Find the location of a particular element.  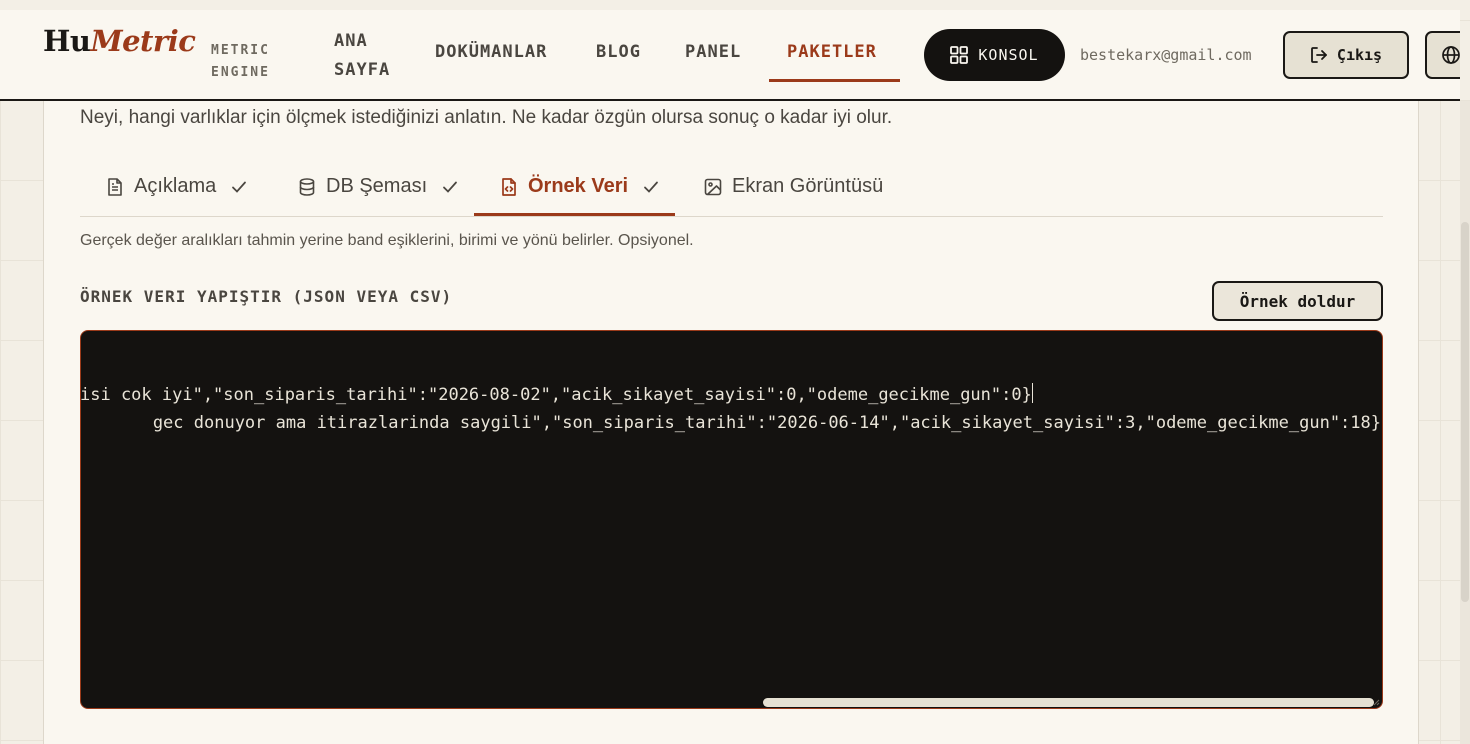

nav-ana-sayfa-line2: SAYFA is located at coordinates (362, 70).